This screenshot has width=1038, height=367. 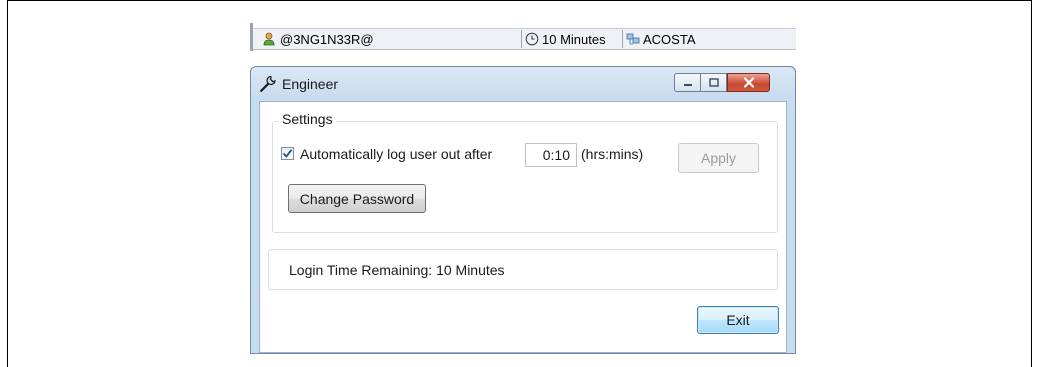 I want to click on status-machine-label: ACOSTA, so click(x=669, y=39).